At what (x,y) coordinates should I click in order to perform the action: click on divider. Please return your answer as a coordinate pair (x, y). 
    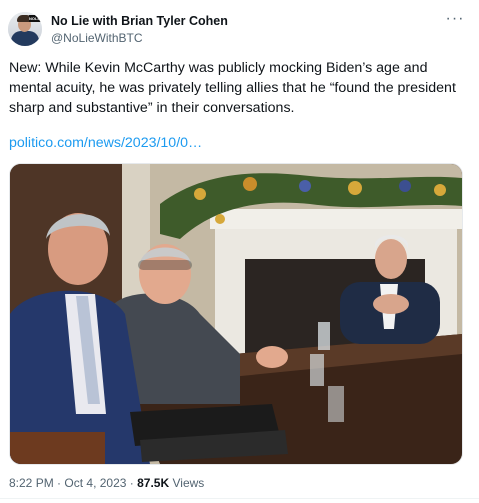
    Looking at the image, I should click on (239, 498).